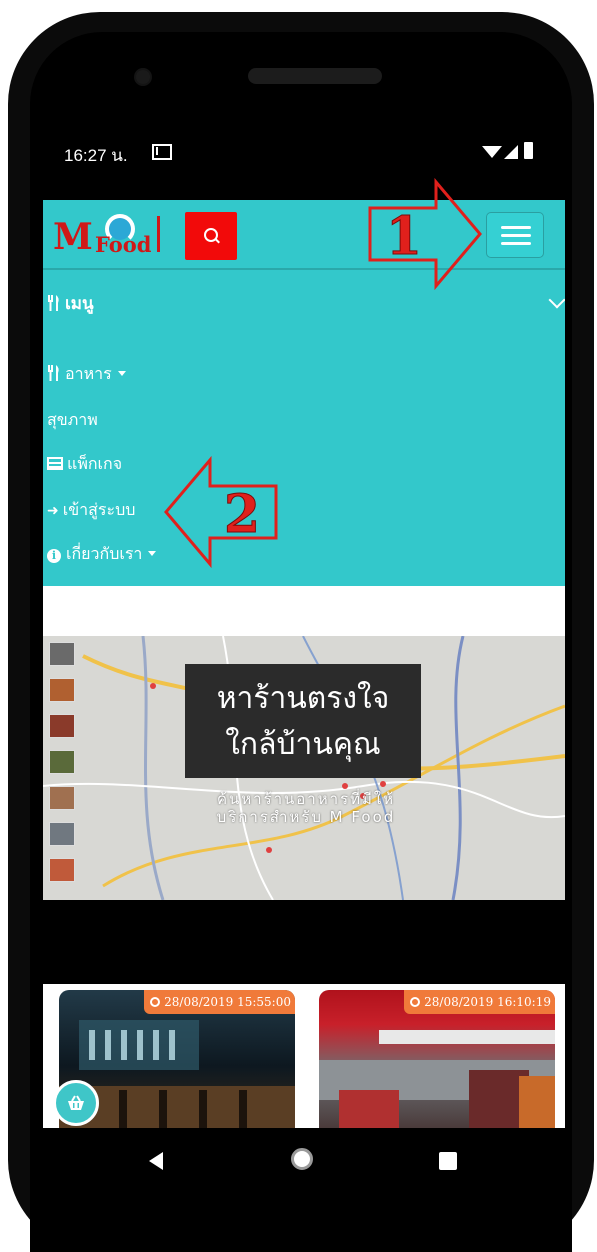 The height and width of the screenshot is (1252, 597). What do you see at coordinates (437, 1059) in the screenshot?
I see `restaurant-card: 28/08/2019 16:10:19` at bounding box center [437, 1059].